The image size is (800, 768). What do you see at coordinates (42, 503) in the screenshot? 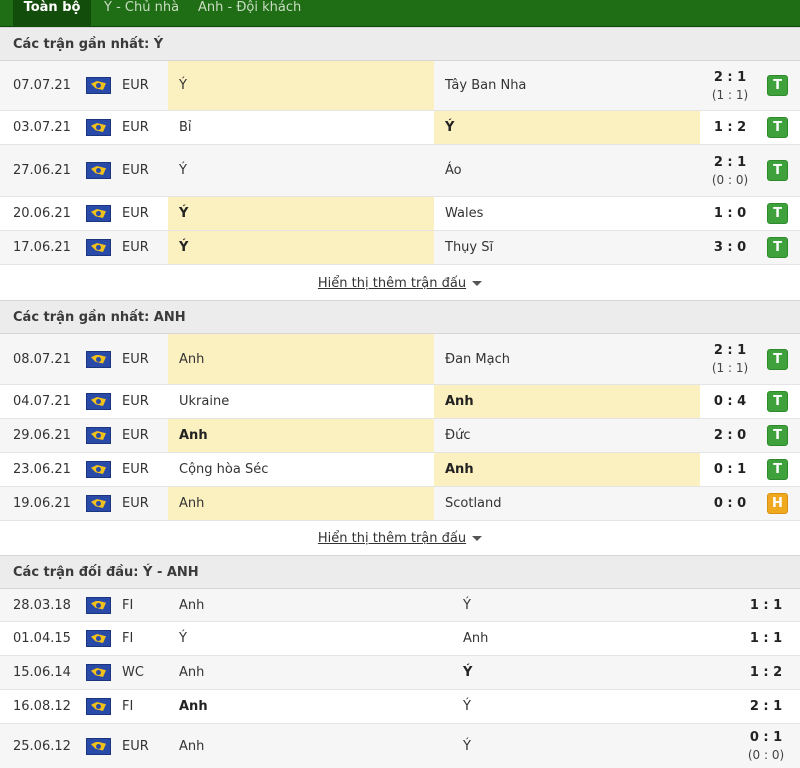
I see `match-date: 19.06.21` at bounding box center [42, 503].